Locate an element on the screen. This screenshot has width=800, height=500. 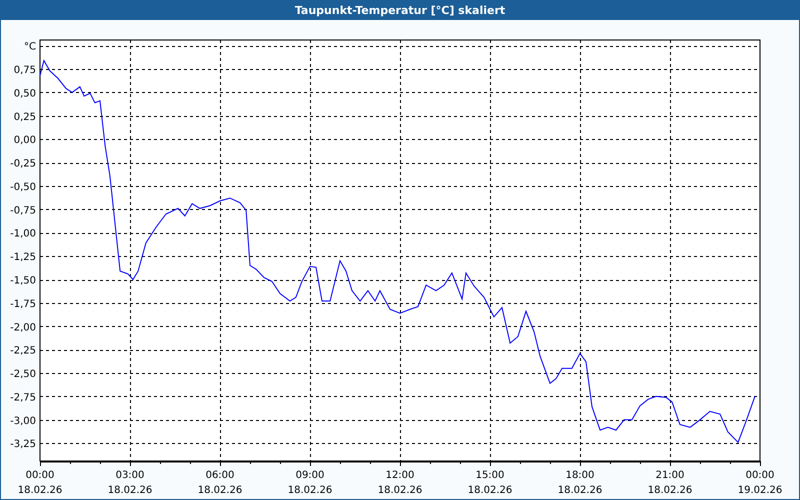
axis-label: -0,50 is located at coordinates (23, 187).